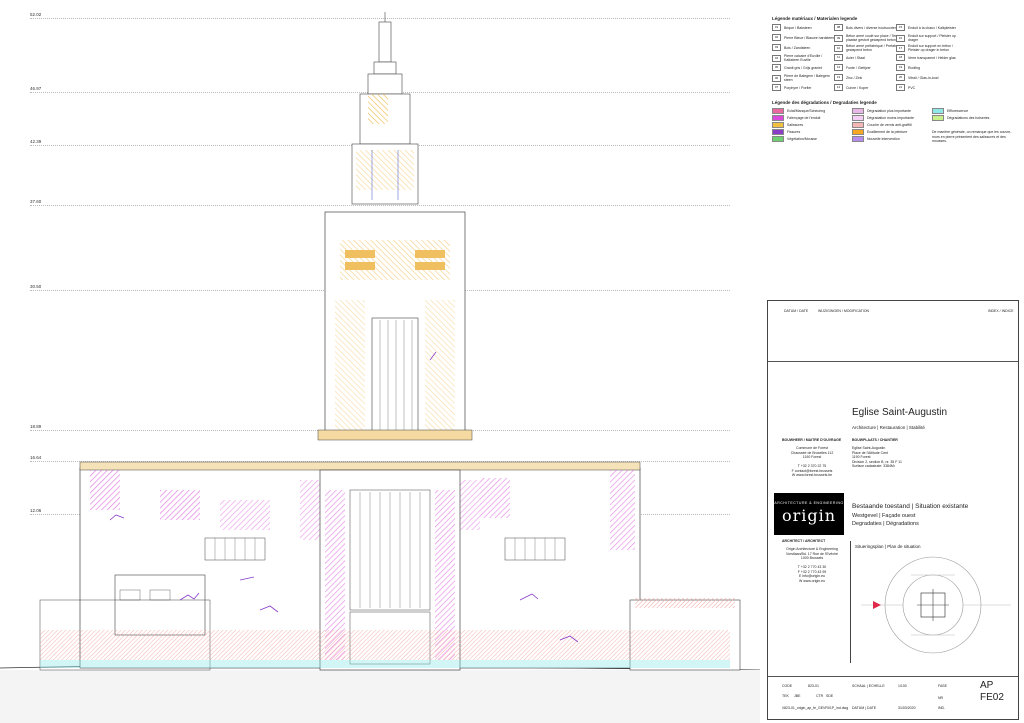 The image size is (1024, 723). Describe the element at coordinates (802, 139) in the screenshot. I see `degradation-label: Végétation/Mousse` at that location.